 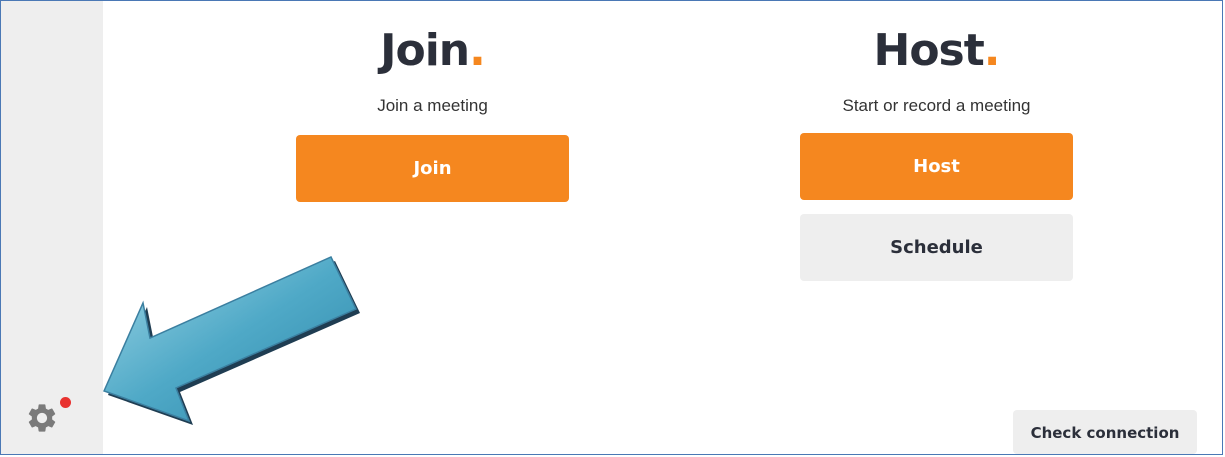 I want to click on join-subtitle: Join a meeting, so click(x=432, y=105).